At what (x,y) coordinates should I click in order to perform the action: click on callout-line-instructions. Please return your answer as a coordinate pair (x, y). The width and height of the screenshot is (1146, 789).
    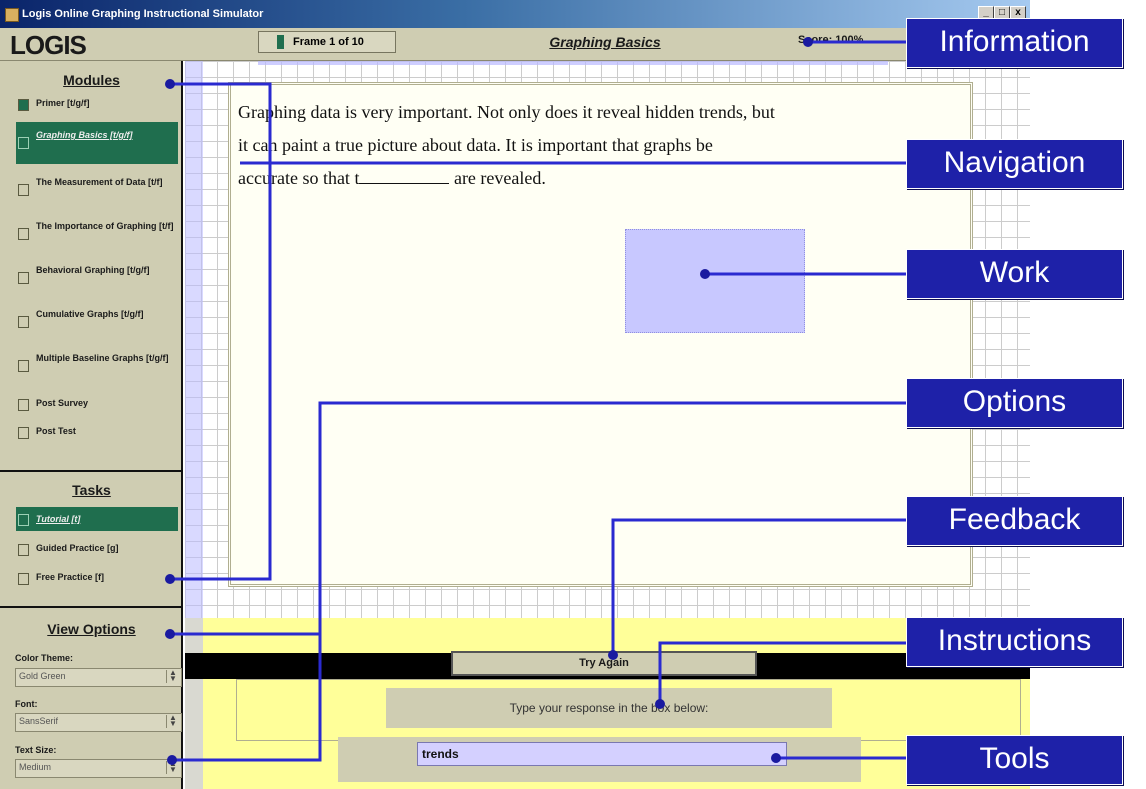
    Looking at the image, I should click on (782, 672).